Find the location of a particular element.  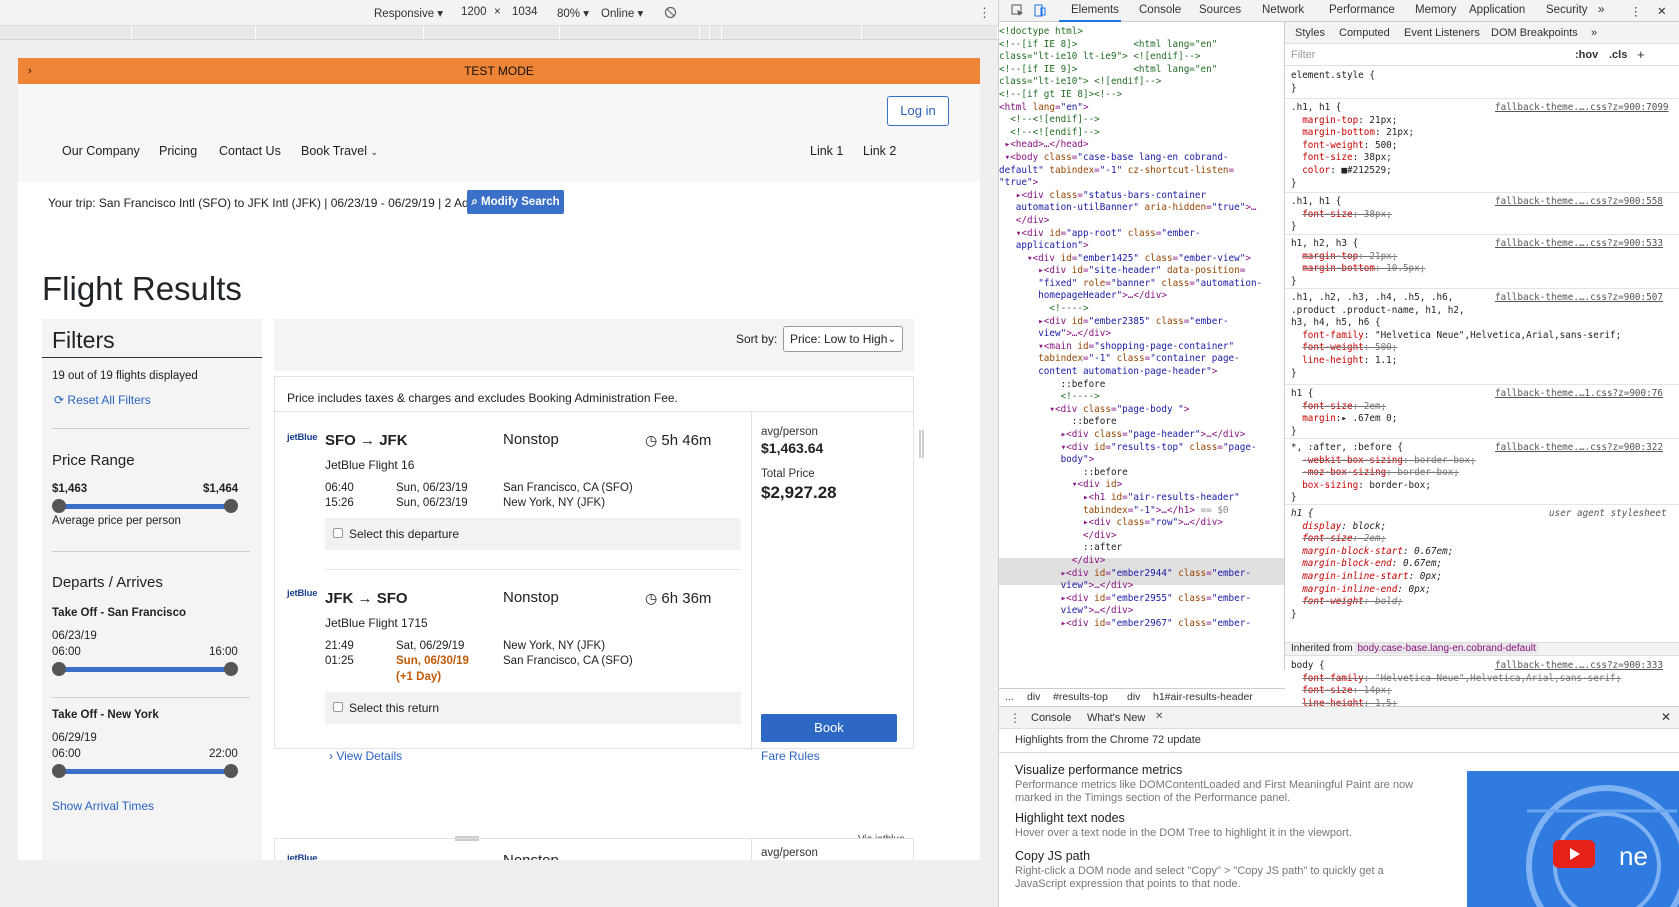

whats-new-video-thumbnail: ne is located at coordinates (1573, 839).